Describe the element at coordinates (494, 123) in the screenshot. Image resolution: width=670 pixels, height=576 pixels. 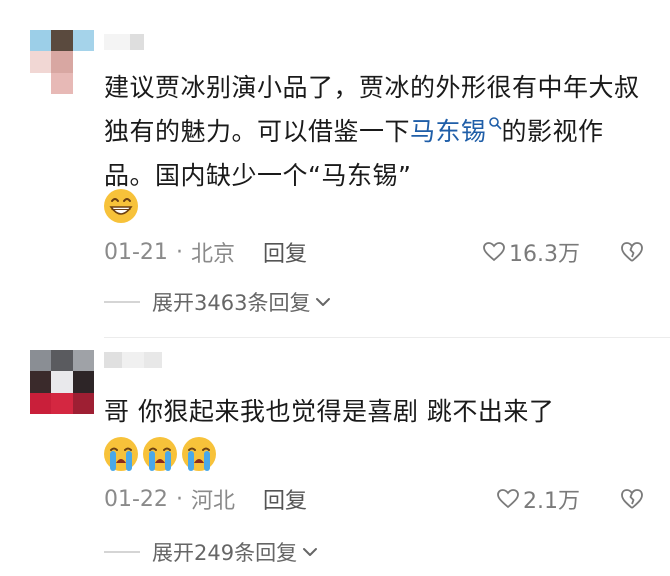
I see `search-icon` at that location.